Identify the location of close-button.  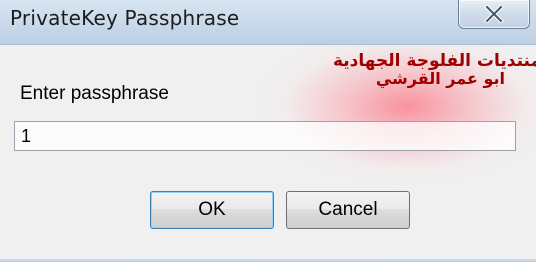
(494, 14).